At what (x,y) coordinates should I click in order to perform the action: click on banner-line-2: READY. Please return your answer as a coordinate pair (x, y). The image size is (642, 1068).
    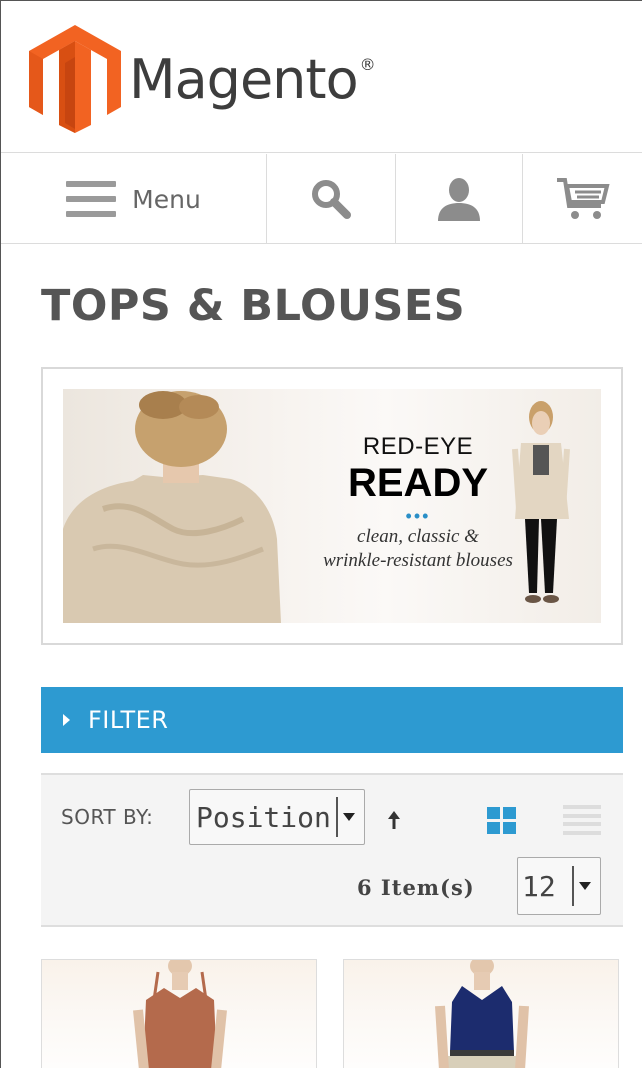
    Looking at the image, I should click on (418, 483).